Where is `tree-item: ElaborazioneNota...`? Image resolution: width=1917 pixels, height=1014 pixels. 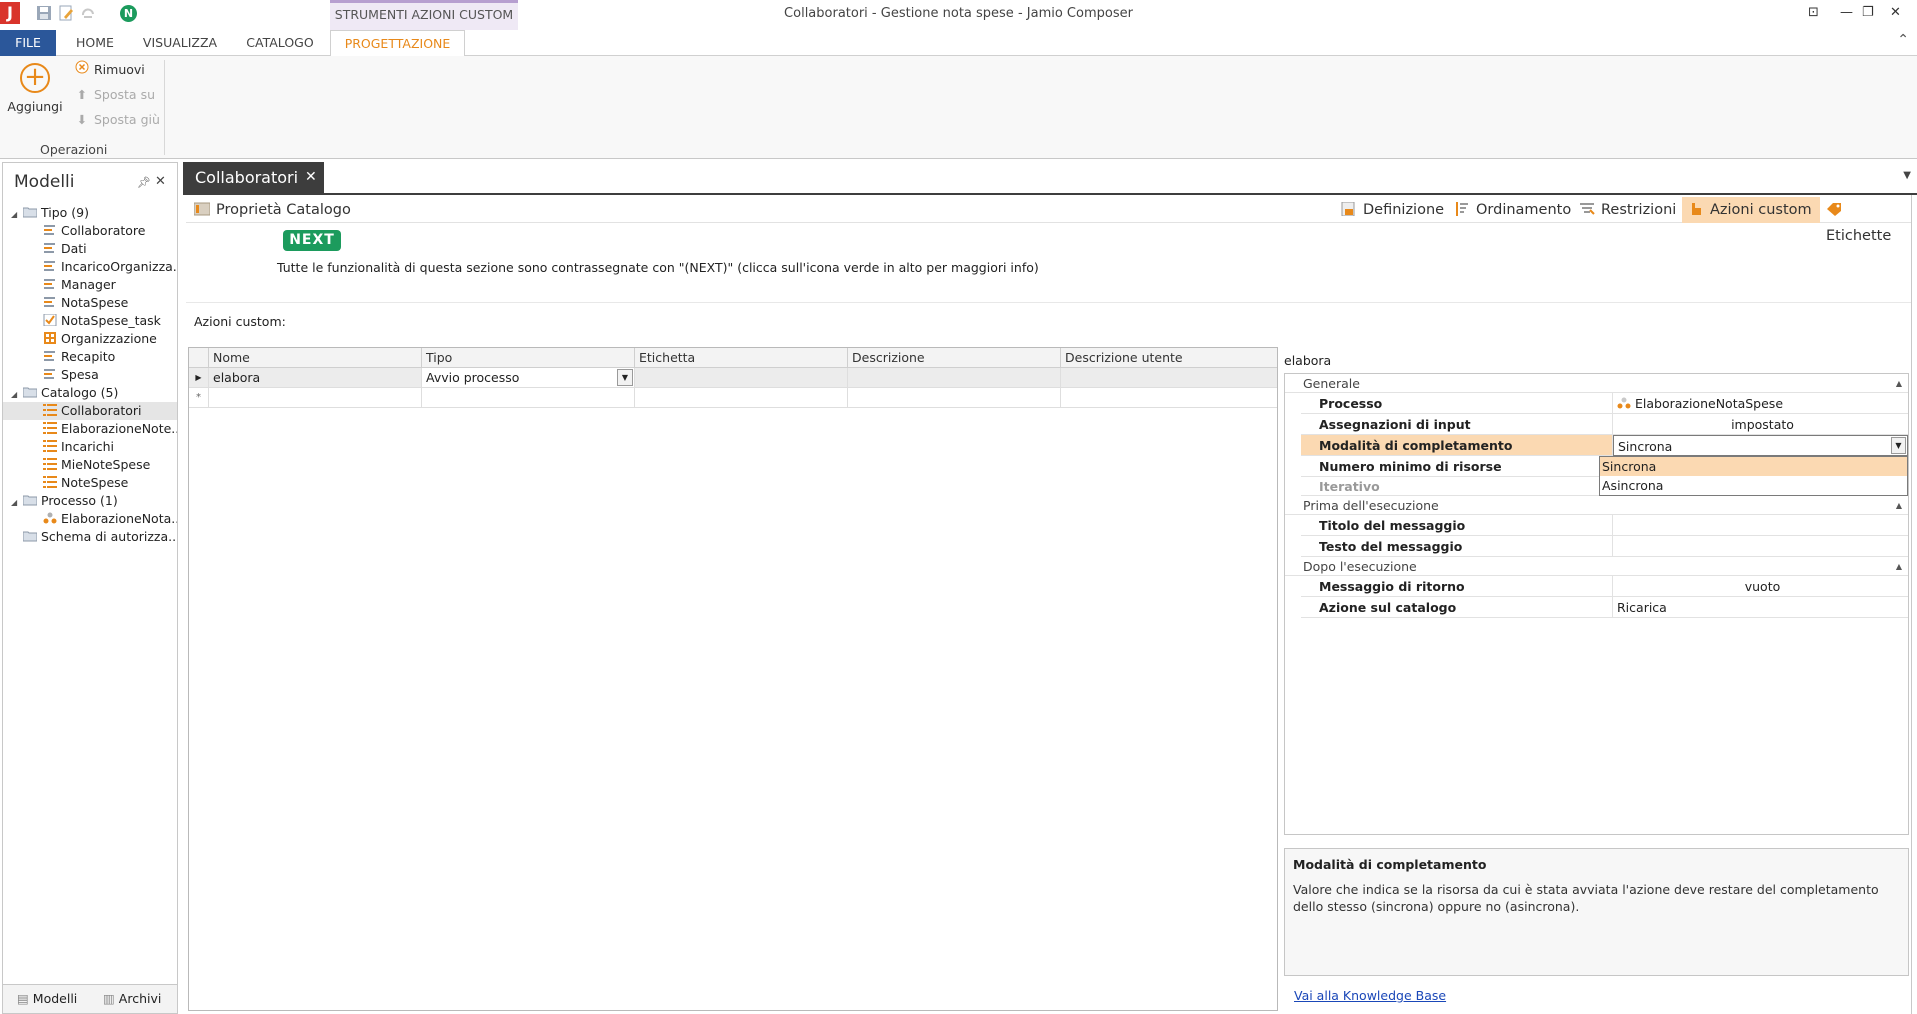 tree-item: ElaborazioneNota... is located at coordinates (90, 519).